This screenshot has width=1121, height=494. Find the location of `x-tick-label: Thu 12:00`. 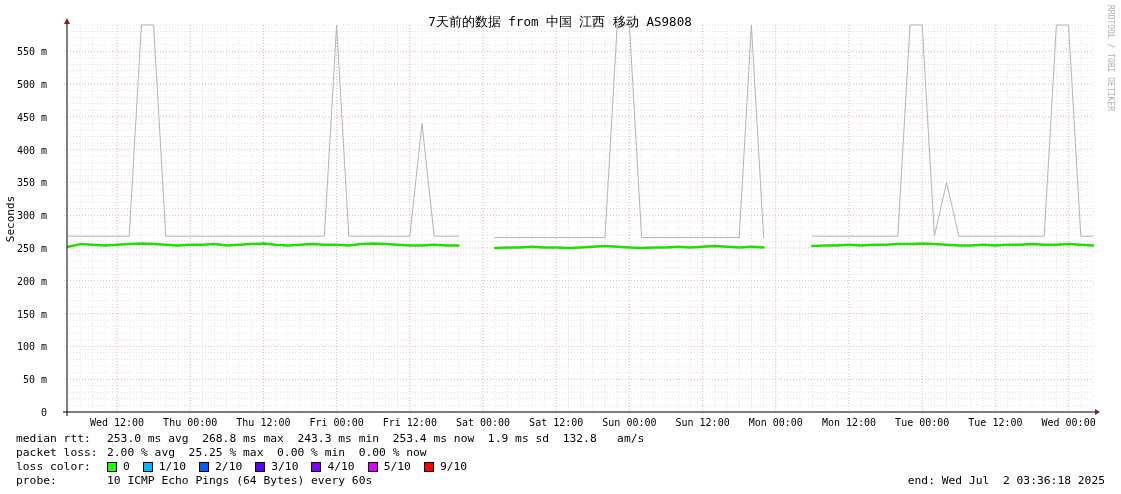

x-tick-label: Thu 12:00 is located at coordinates (263, 422).